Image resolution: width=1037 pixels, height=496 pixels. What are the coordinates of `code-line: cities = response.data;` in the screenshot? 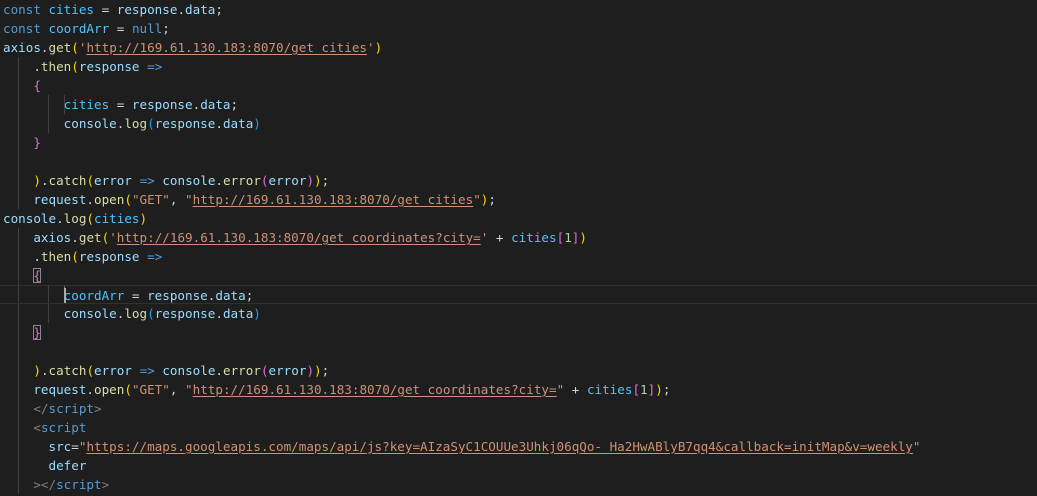 It's located at (518, 104).